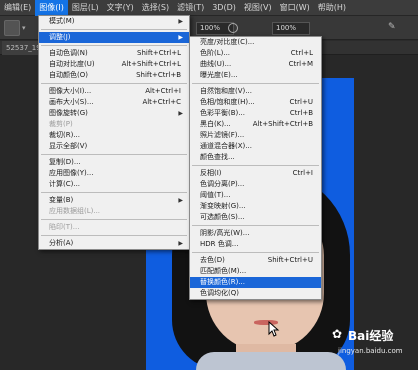 The width and height of the screenshot is (418, 370). I want to click on image-menu-item: 自动对比度(U) Alt+Shift+Ctrl+L, so click(114, 64).